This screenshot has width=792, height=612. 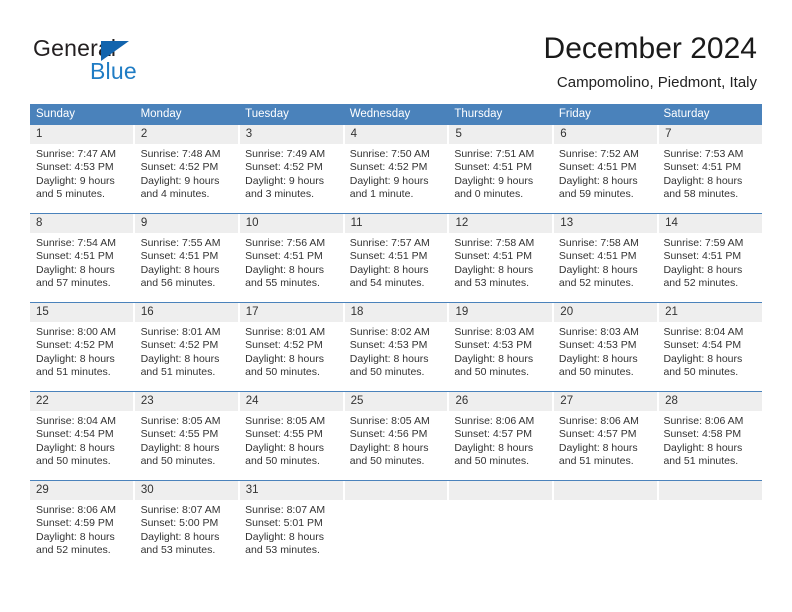 I want to click on general-blue-logo: General Blue, so click(x=133, y=61).